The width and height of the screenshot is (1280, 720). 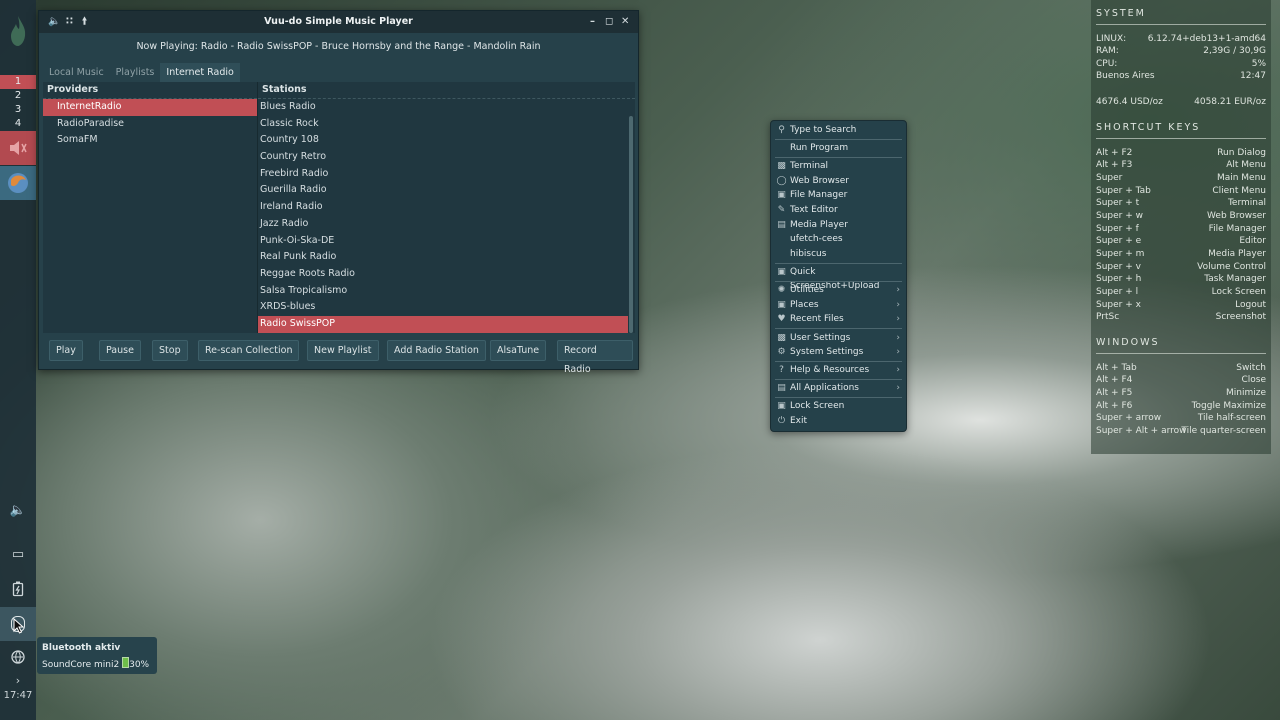 I want to click on station-item: Reggae Roots Radio, so click(x=446, y=274).